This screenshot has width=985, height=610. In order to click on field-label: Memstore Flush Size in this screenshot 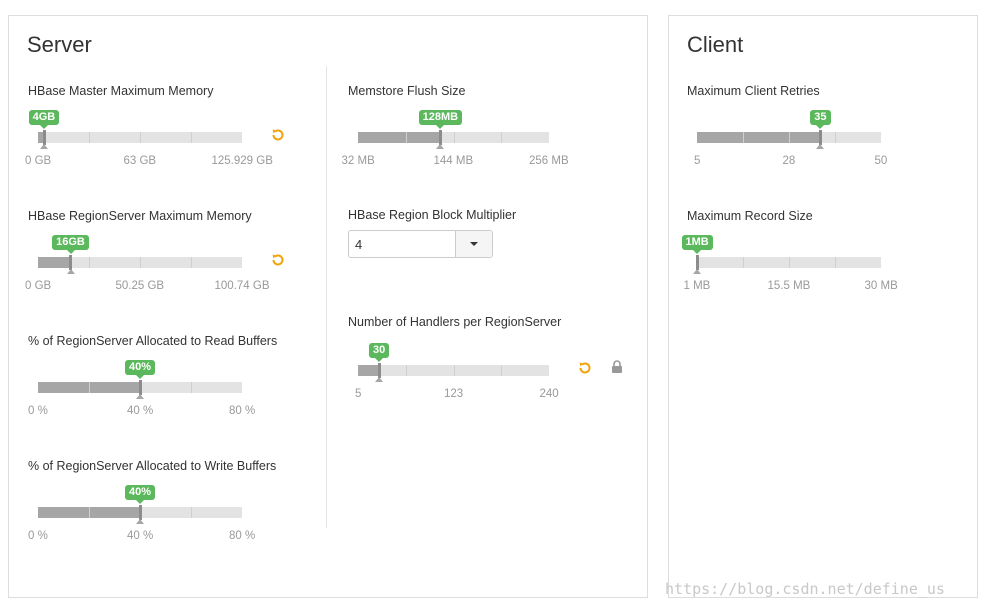, I will do `click(407, 91)`.